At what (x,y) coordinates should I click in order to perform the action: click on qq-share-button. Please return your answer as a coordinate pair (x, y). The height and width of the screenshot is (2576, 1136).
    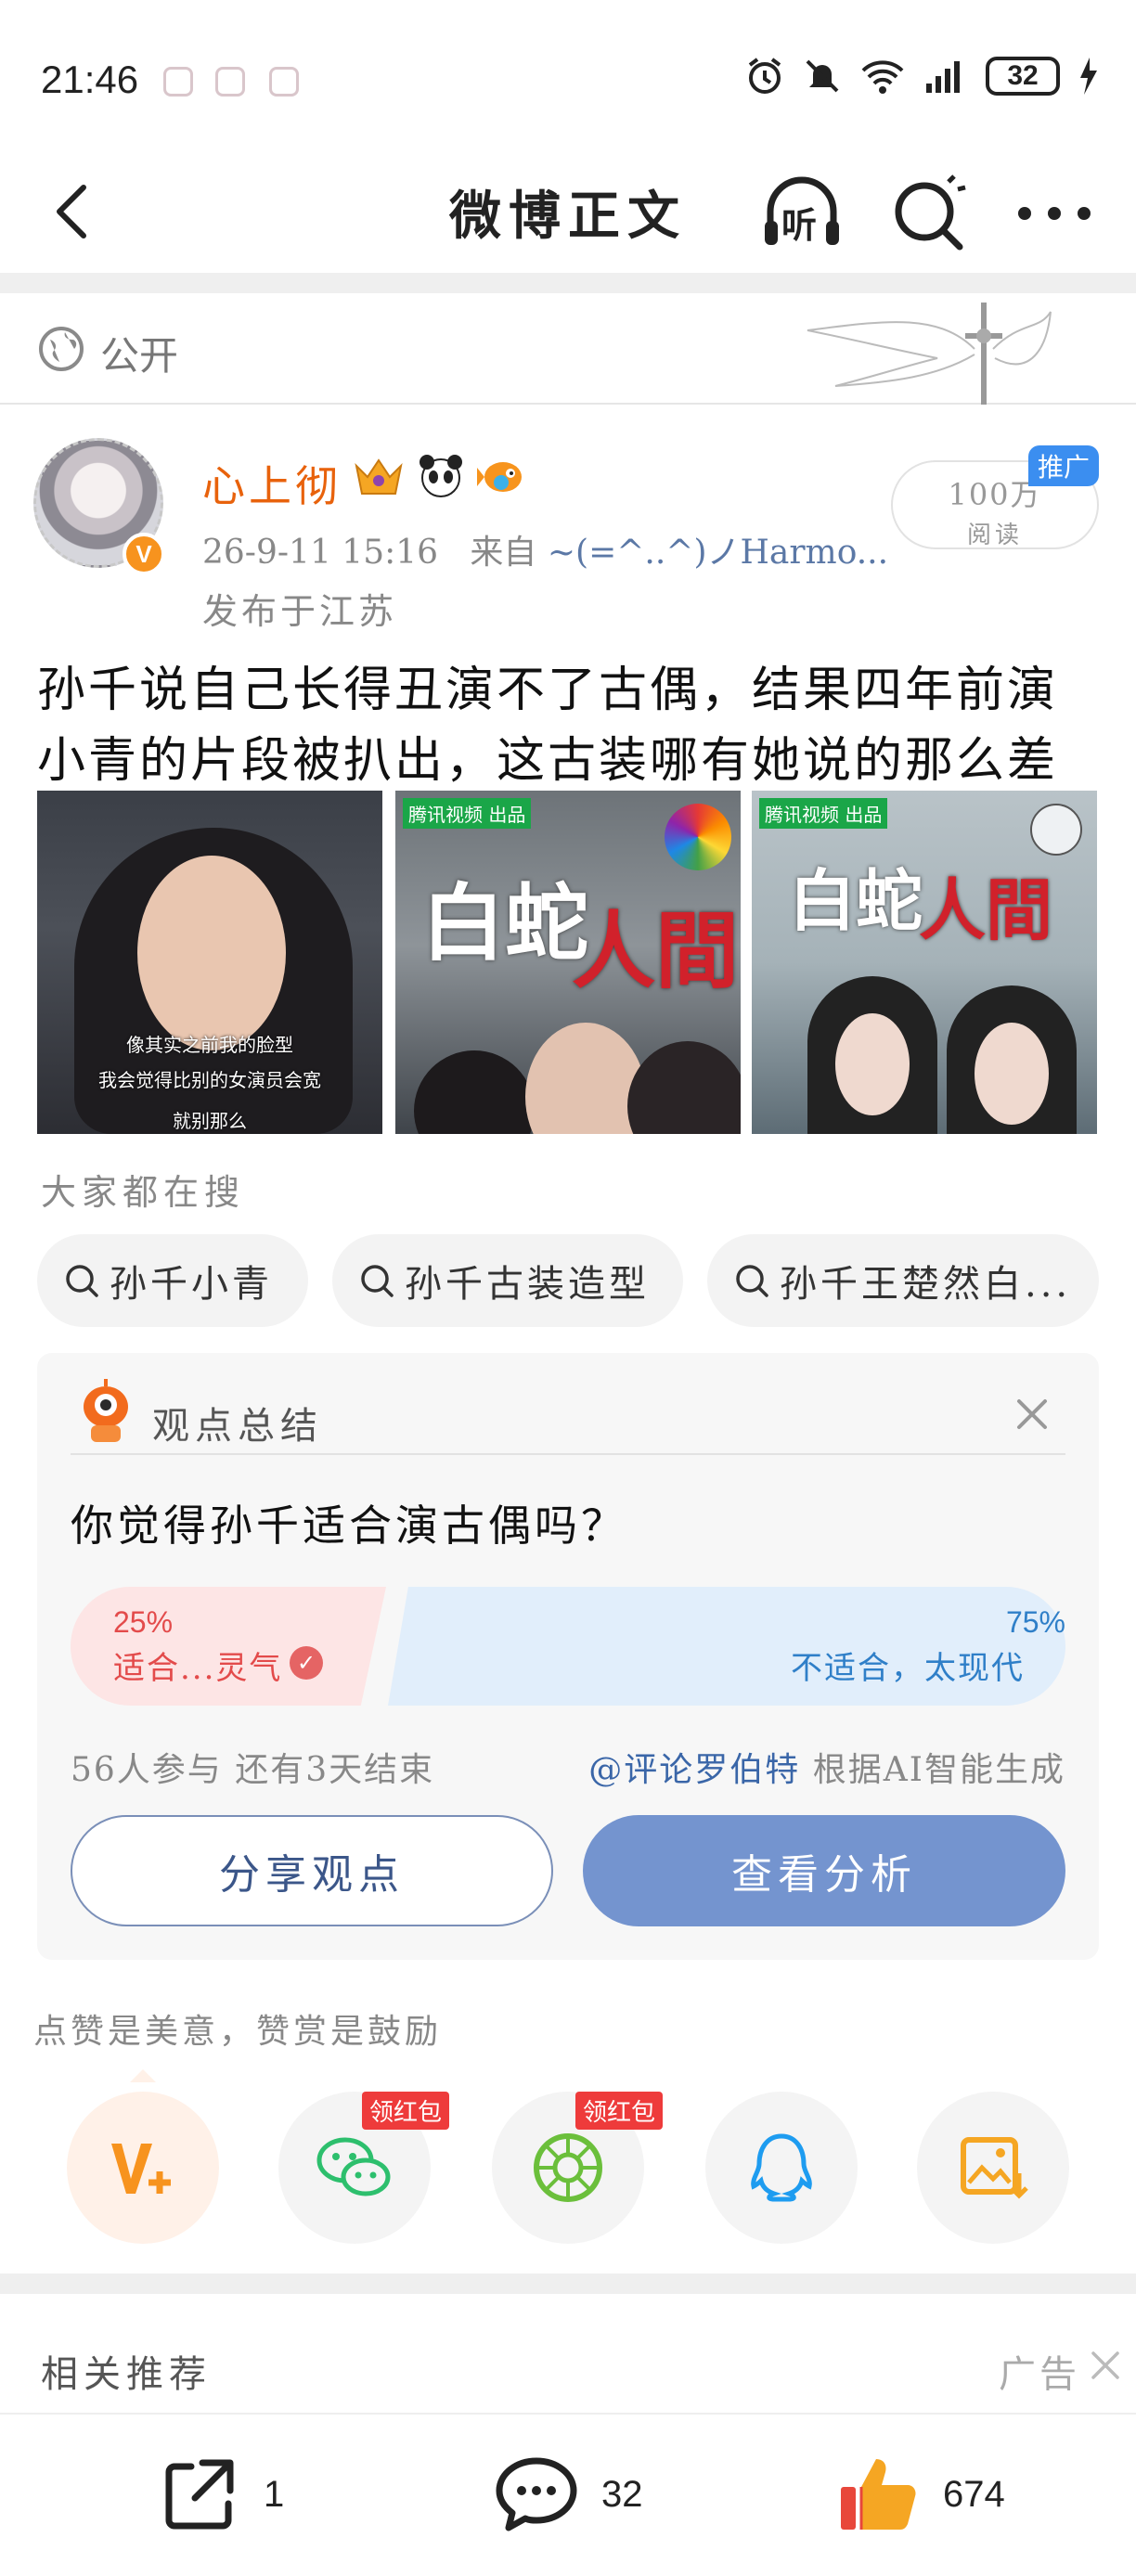
    Looking at the image, I should click on (781, 2168).